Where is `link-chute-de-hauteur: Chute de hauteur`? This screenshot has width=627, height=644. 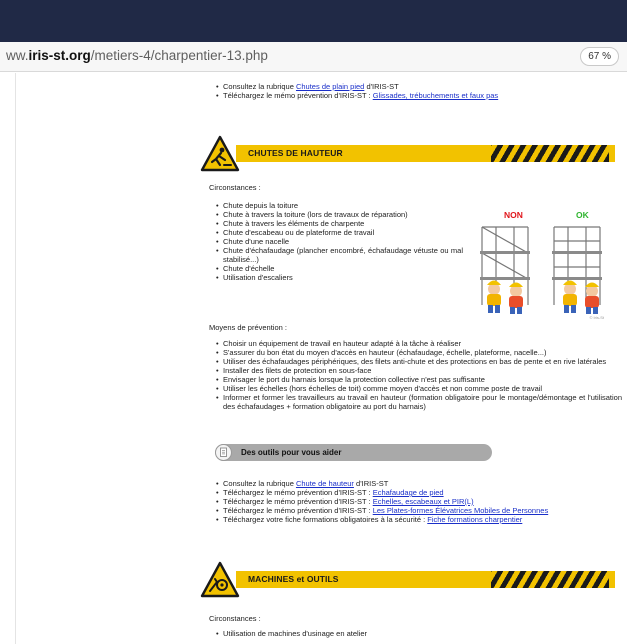 link-chute-de-hauteur: Chute de hauteur is located at coordinates (325, 483).